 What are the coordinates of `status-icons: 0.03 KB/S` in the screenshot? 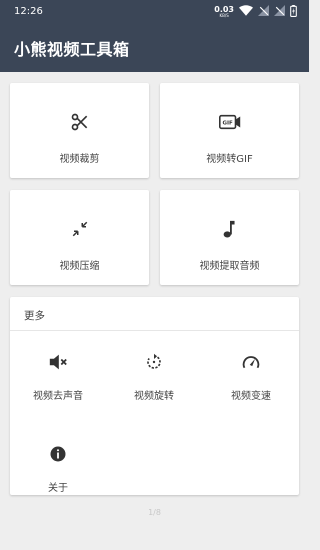 It's located at (255, 12).